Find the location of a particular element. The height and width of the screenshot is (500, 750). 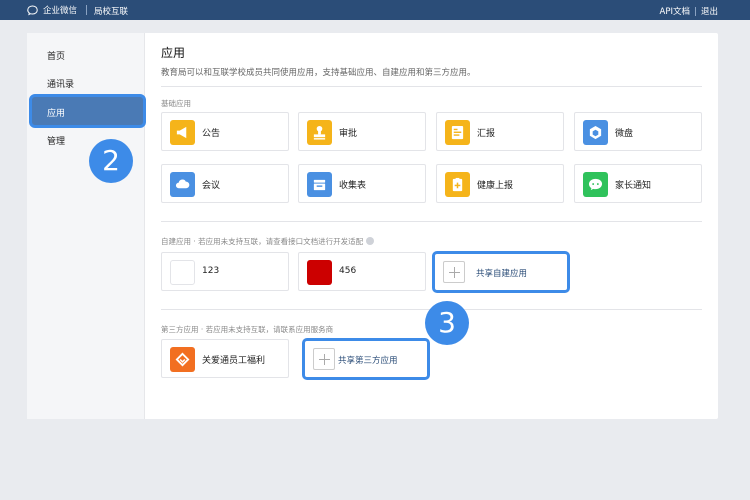

app-health-report: 健康上报 is located at coordinates (500, 183).